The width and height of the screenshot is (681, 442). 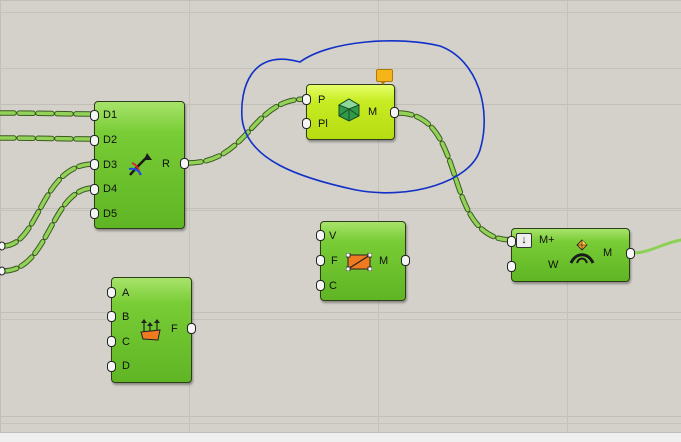 What do you see at coordinates (320, 235) in the screenshot?
I see `input-port-v` at bounding box center [320, 235].